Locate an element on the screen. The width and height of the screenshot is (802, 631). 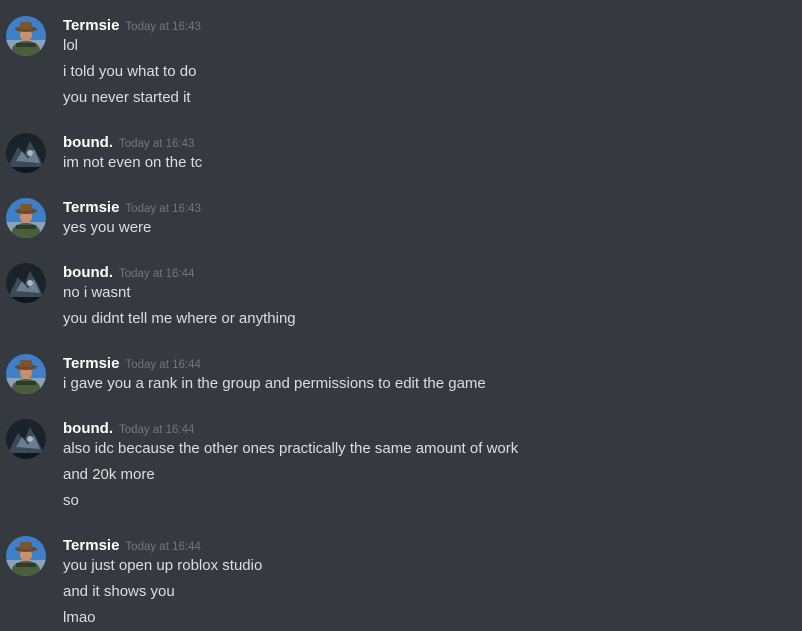
message-text: lol is located at coordinates (71, 45).